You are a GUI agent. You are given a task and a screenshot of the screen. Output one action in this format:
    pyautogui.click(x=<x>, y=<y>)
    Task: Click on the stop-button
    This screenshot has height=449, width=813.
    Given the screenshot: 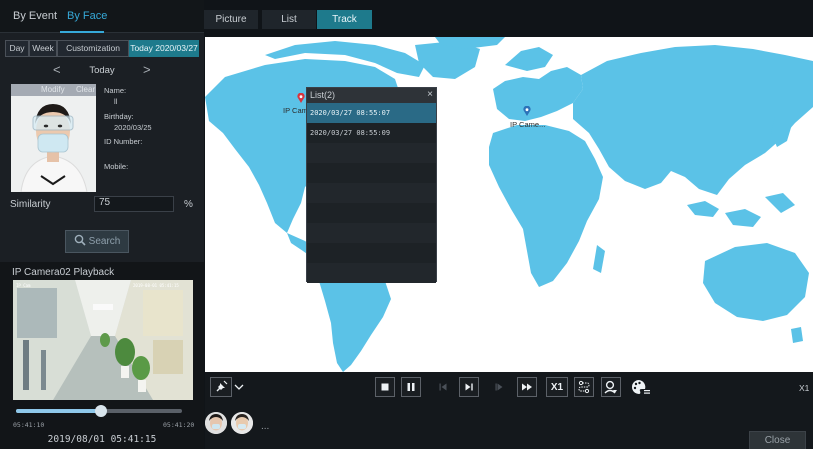 What is the action you would take?
    pyautogui.click(x=385, y=387)
    